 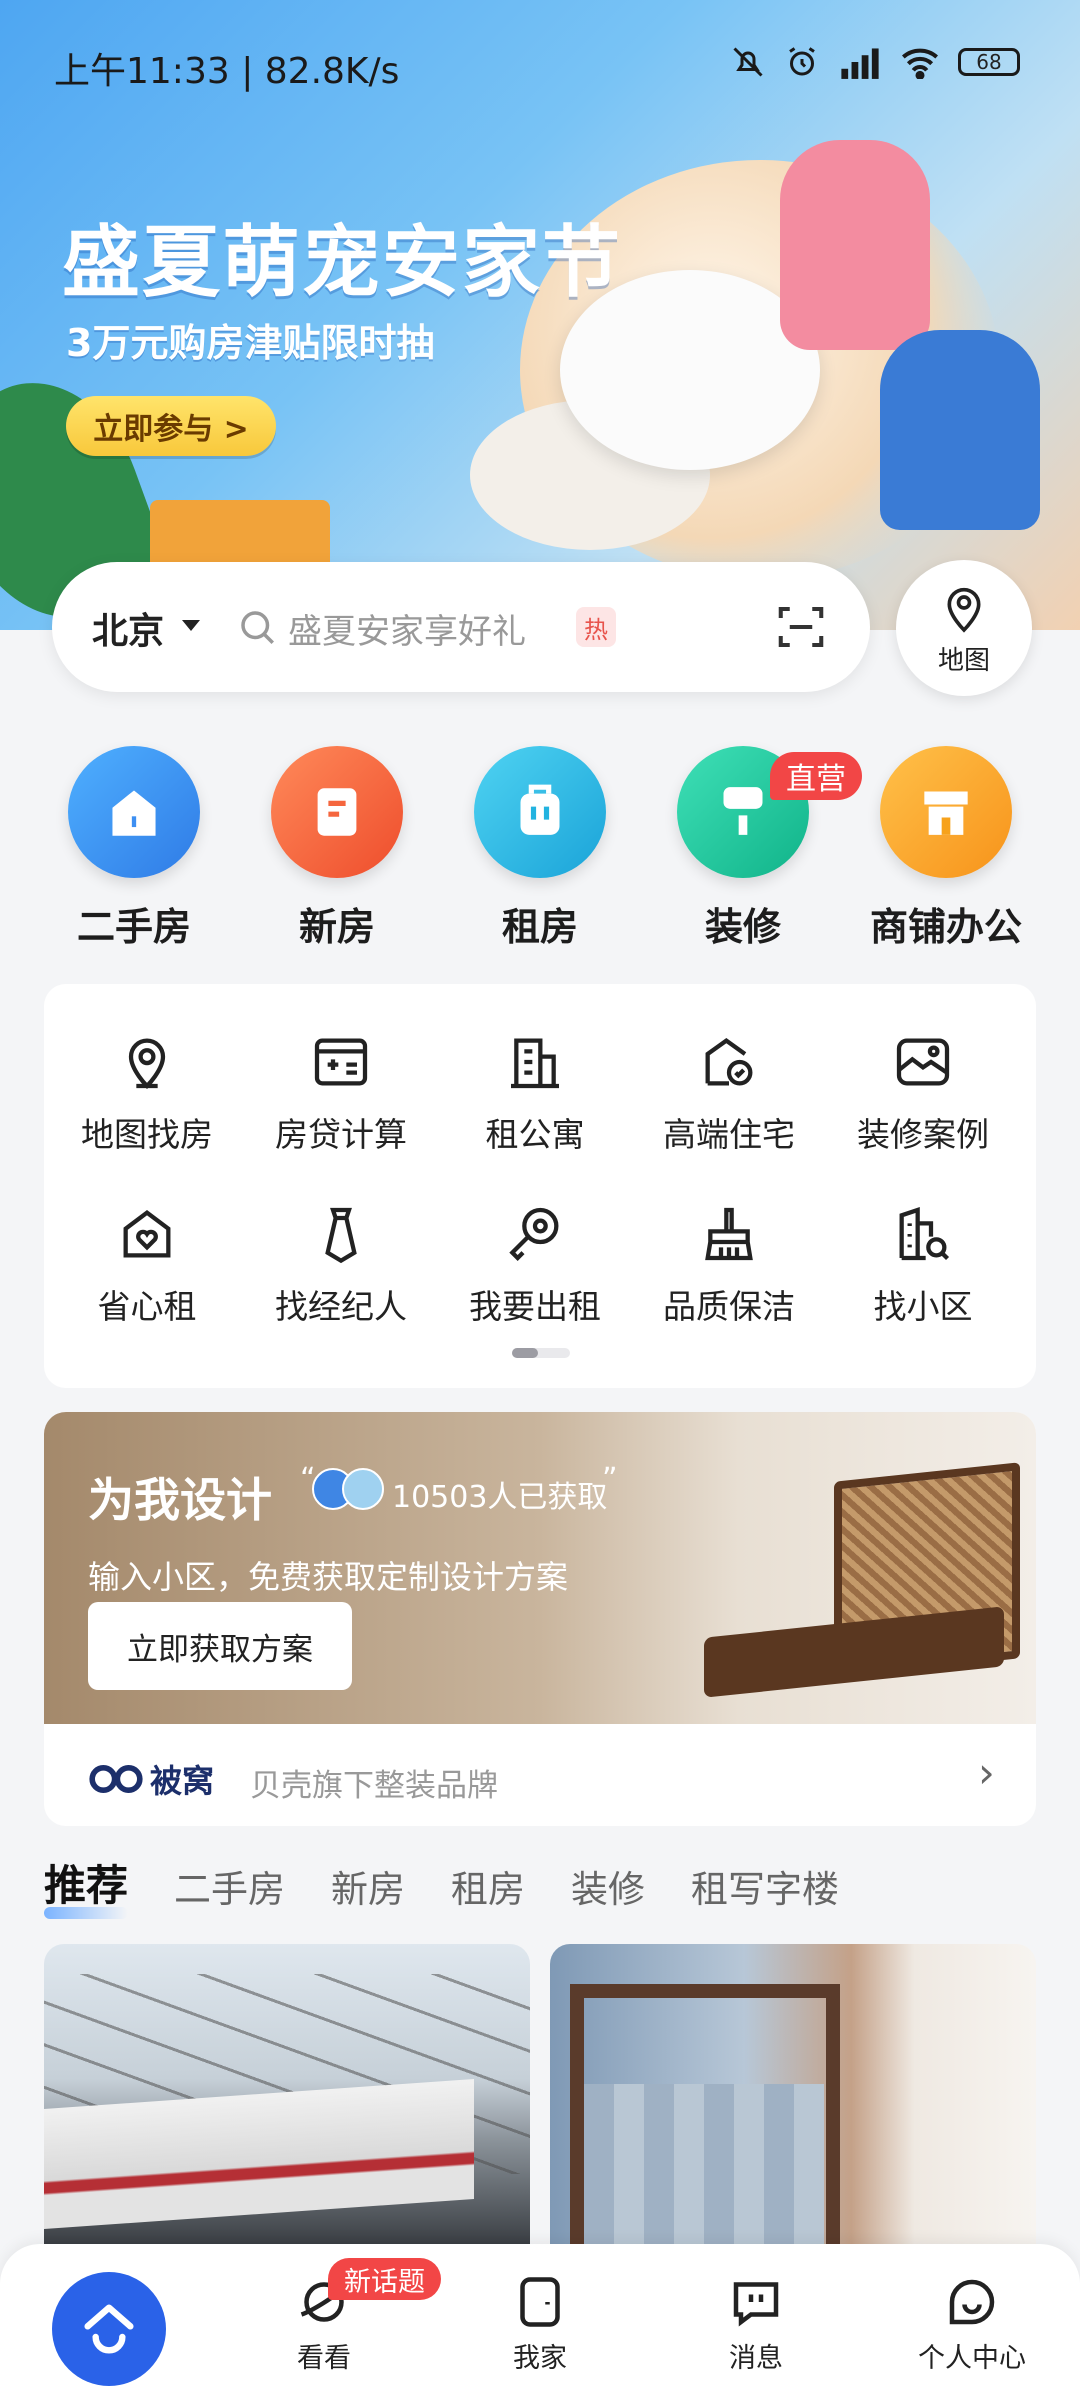 What do you see at coordinates (748, 62) in the screenshot?
I see `mute-bell-icon` at bounding box center [748, 62].